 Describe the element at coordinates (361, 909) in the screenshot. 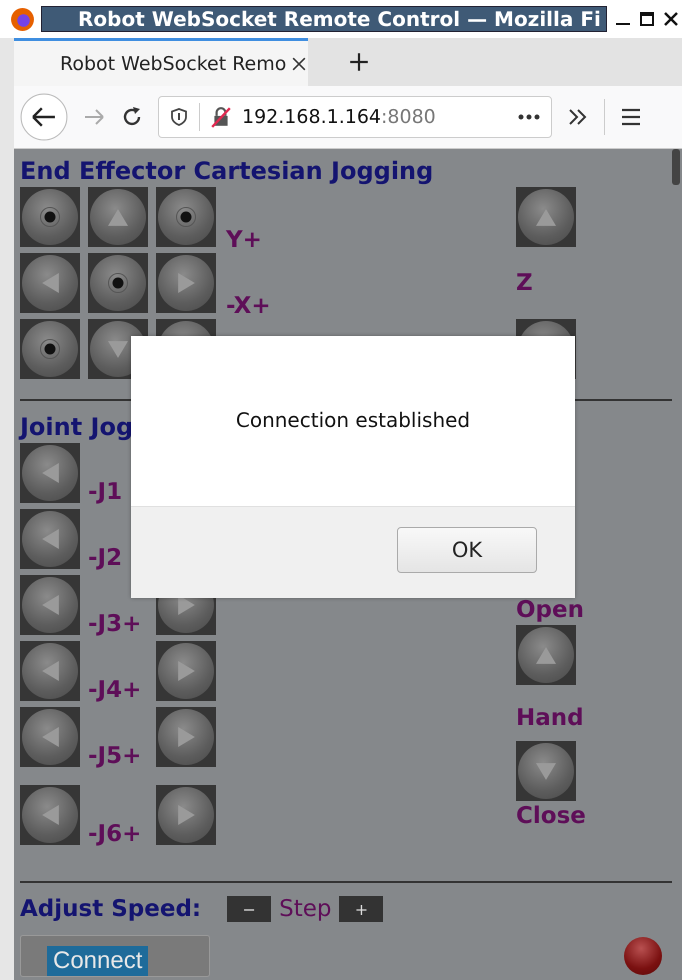

I see `increase-button: +` at that location.